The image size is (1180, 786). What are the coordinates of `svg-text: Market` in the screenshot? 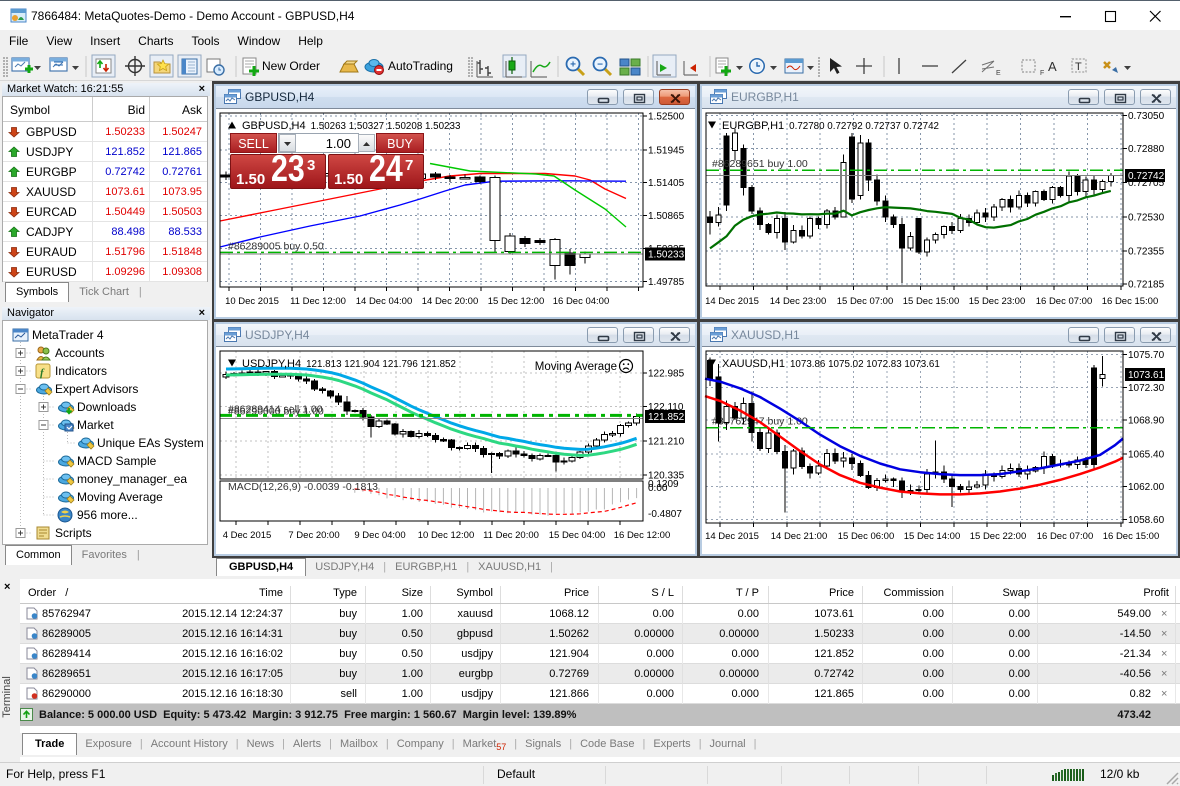 It's located at (95, 425).